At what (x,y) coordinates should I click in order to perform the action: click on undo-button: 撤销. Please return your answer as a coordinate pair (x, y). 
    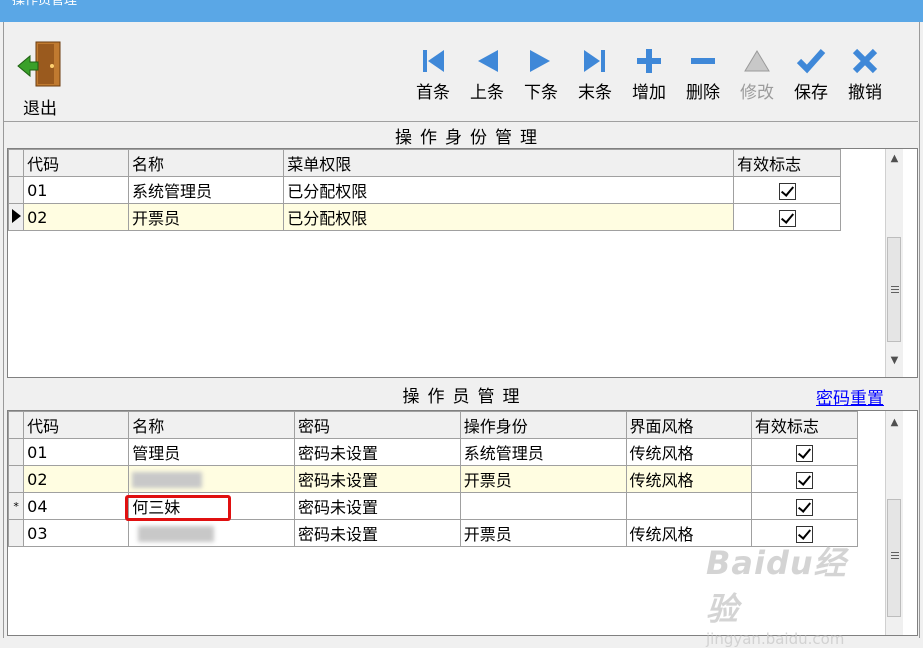
    Looking at the image, I should click on (865, 74).